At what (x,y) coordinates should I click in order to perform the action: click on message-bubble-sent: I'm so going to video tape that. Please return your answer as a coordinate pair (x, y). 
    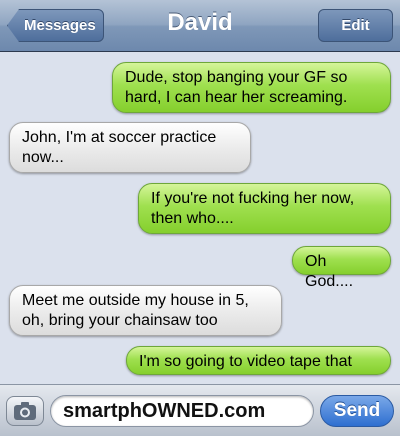
    Looking at the image, I should click on (258, 360).